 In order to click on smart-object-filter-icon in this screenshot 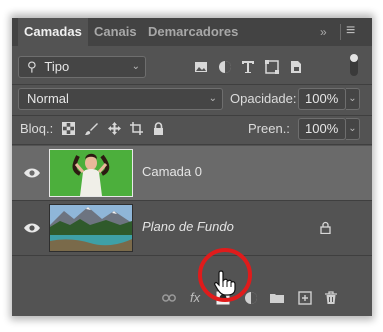, I will do `click(296, 67)`.